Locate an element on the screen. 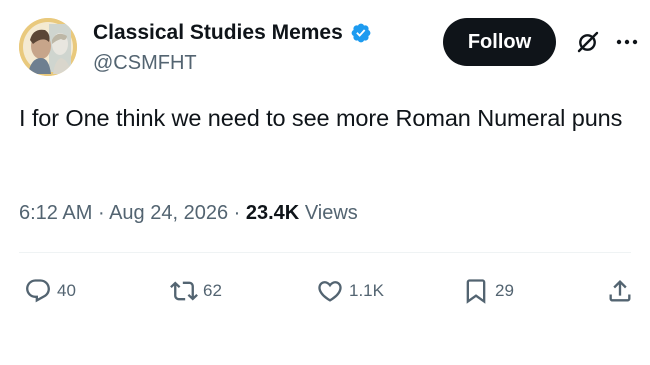 The image size is (650, 365). avatar-image is located at coordinates (48, 47).